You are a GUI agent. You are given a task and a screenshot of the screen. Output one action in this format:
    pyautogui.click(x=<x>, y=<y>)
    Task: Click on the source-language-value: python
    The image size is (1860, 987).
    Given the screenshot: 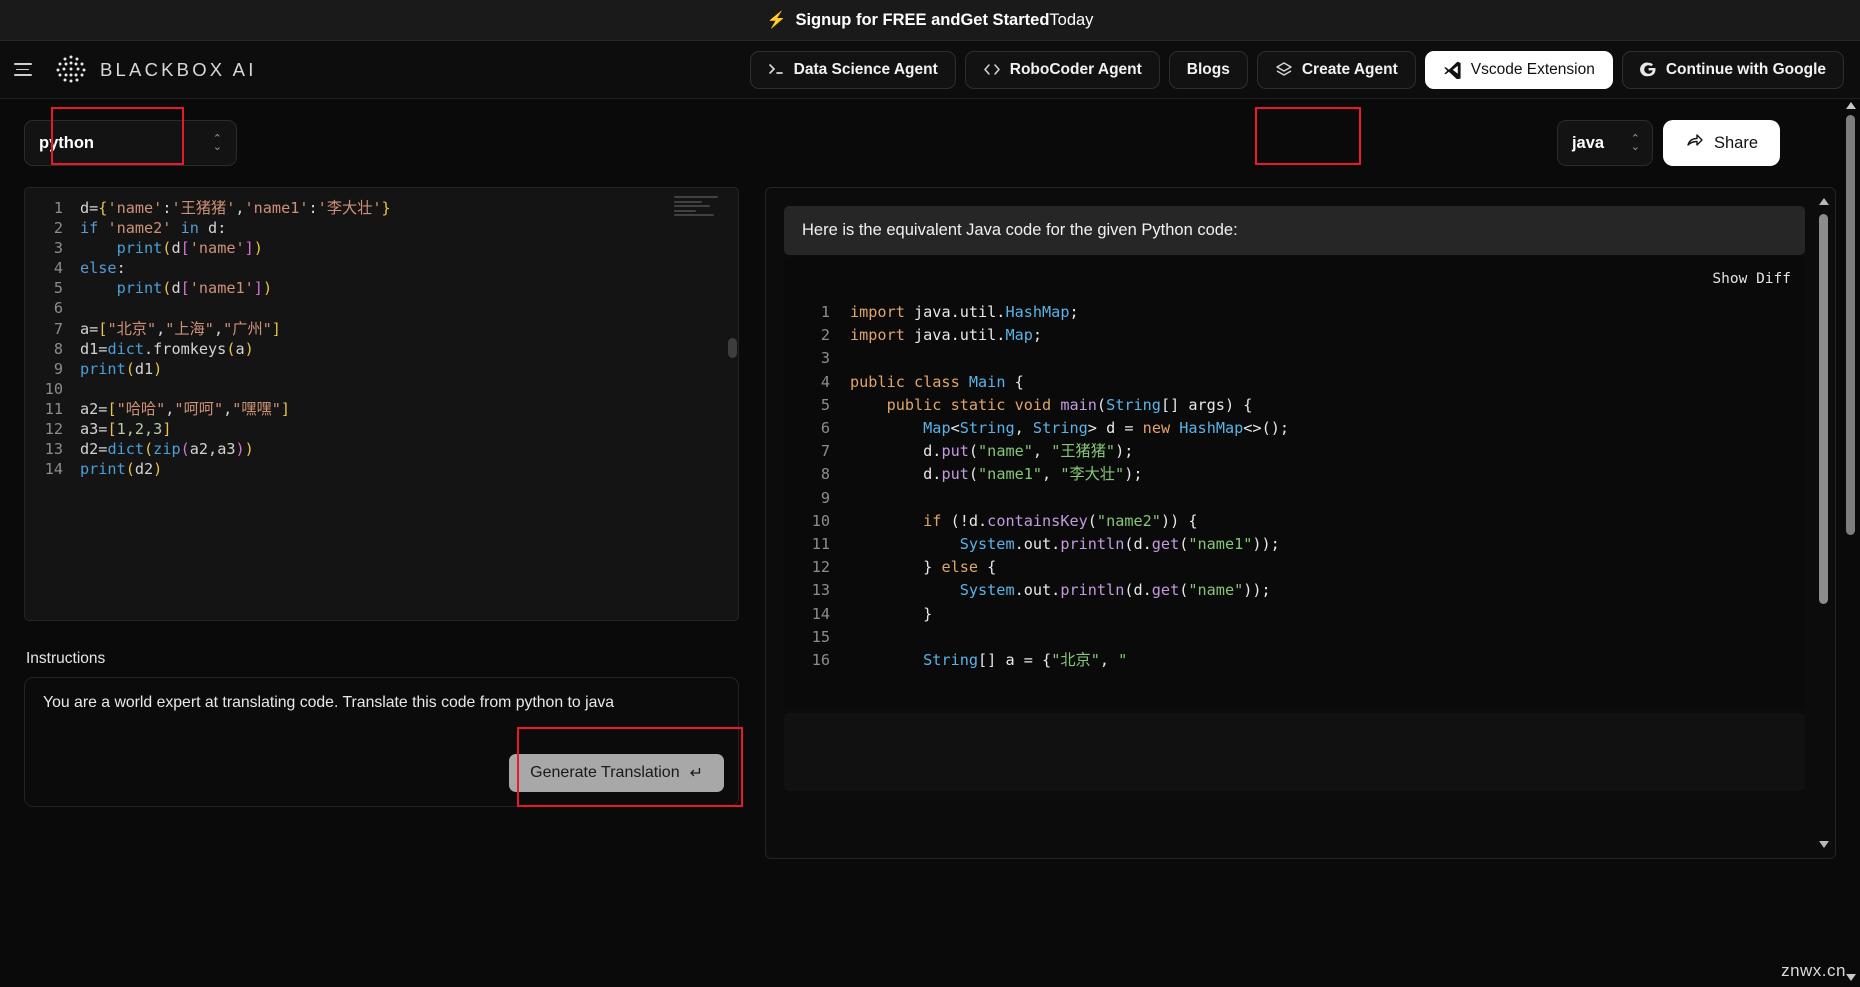 What is the action you would take?
    pyautogui.click(x=66, y=142)
    